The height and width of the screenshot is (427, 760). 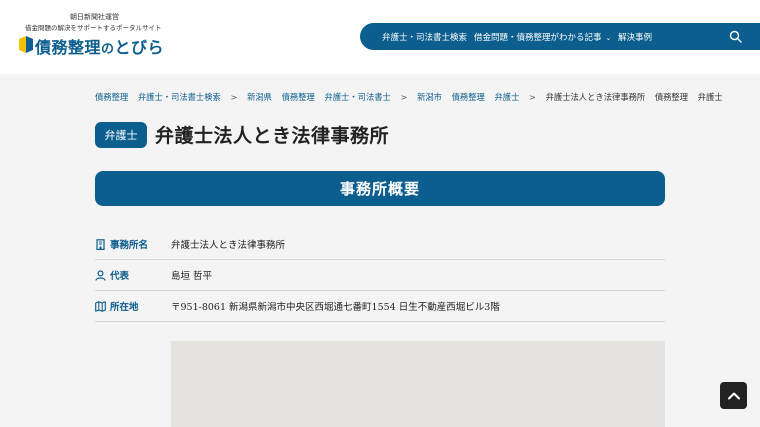 I want to click on site-logo: 朝日新聞社運営 借金問題の解決をサポートするポータルサイト 債務整理のとびら, so click(x=99, y=37).